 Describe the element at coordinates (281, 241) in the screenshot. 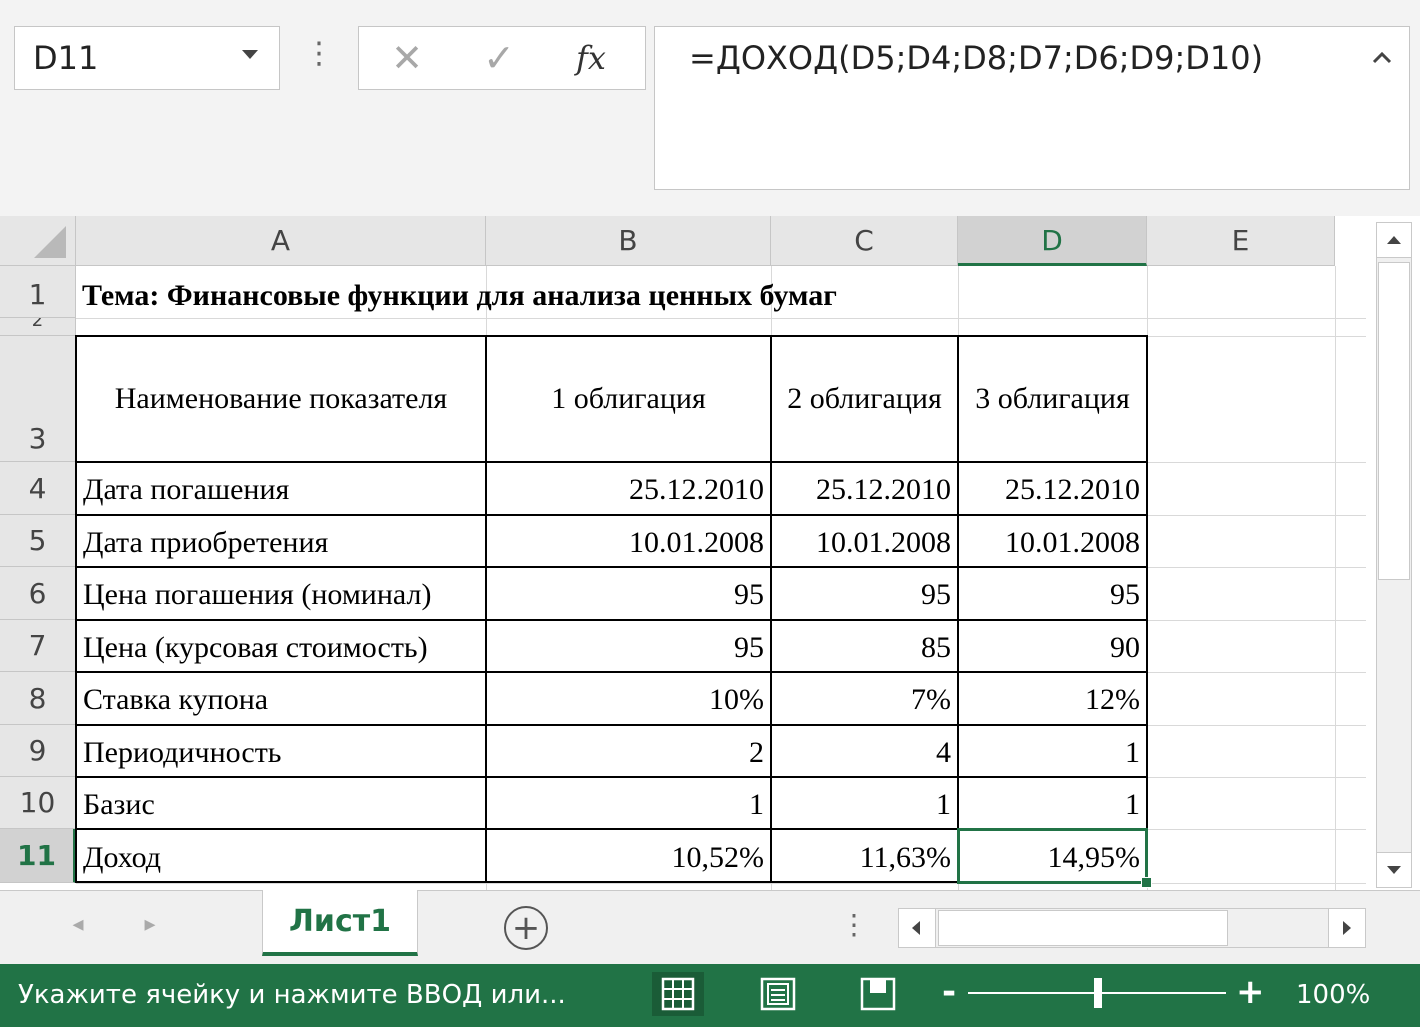

I see `column-header-a: A` at that location.